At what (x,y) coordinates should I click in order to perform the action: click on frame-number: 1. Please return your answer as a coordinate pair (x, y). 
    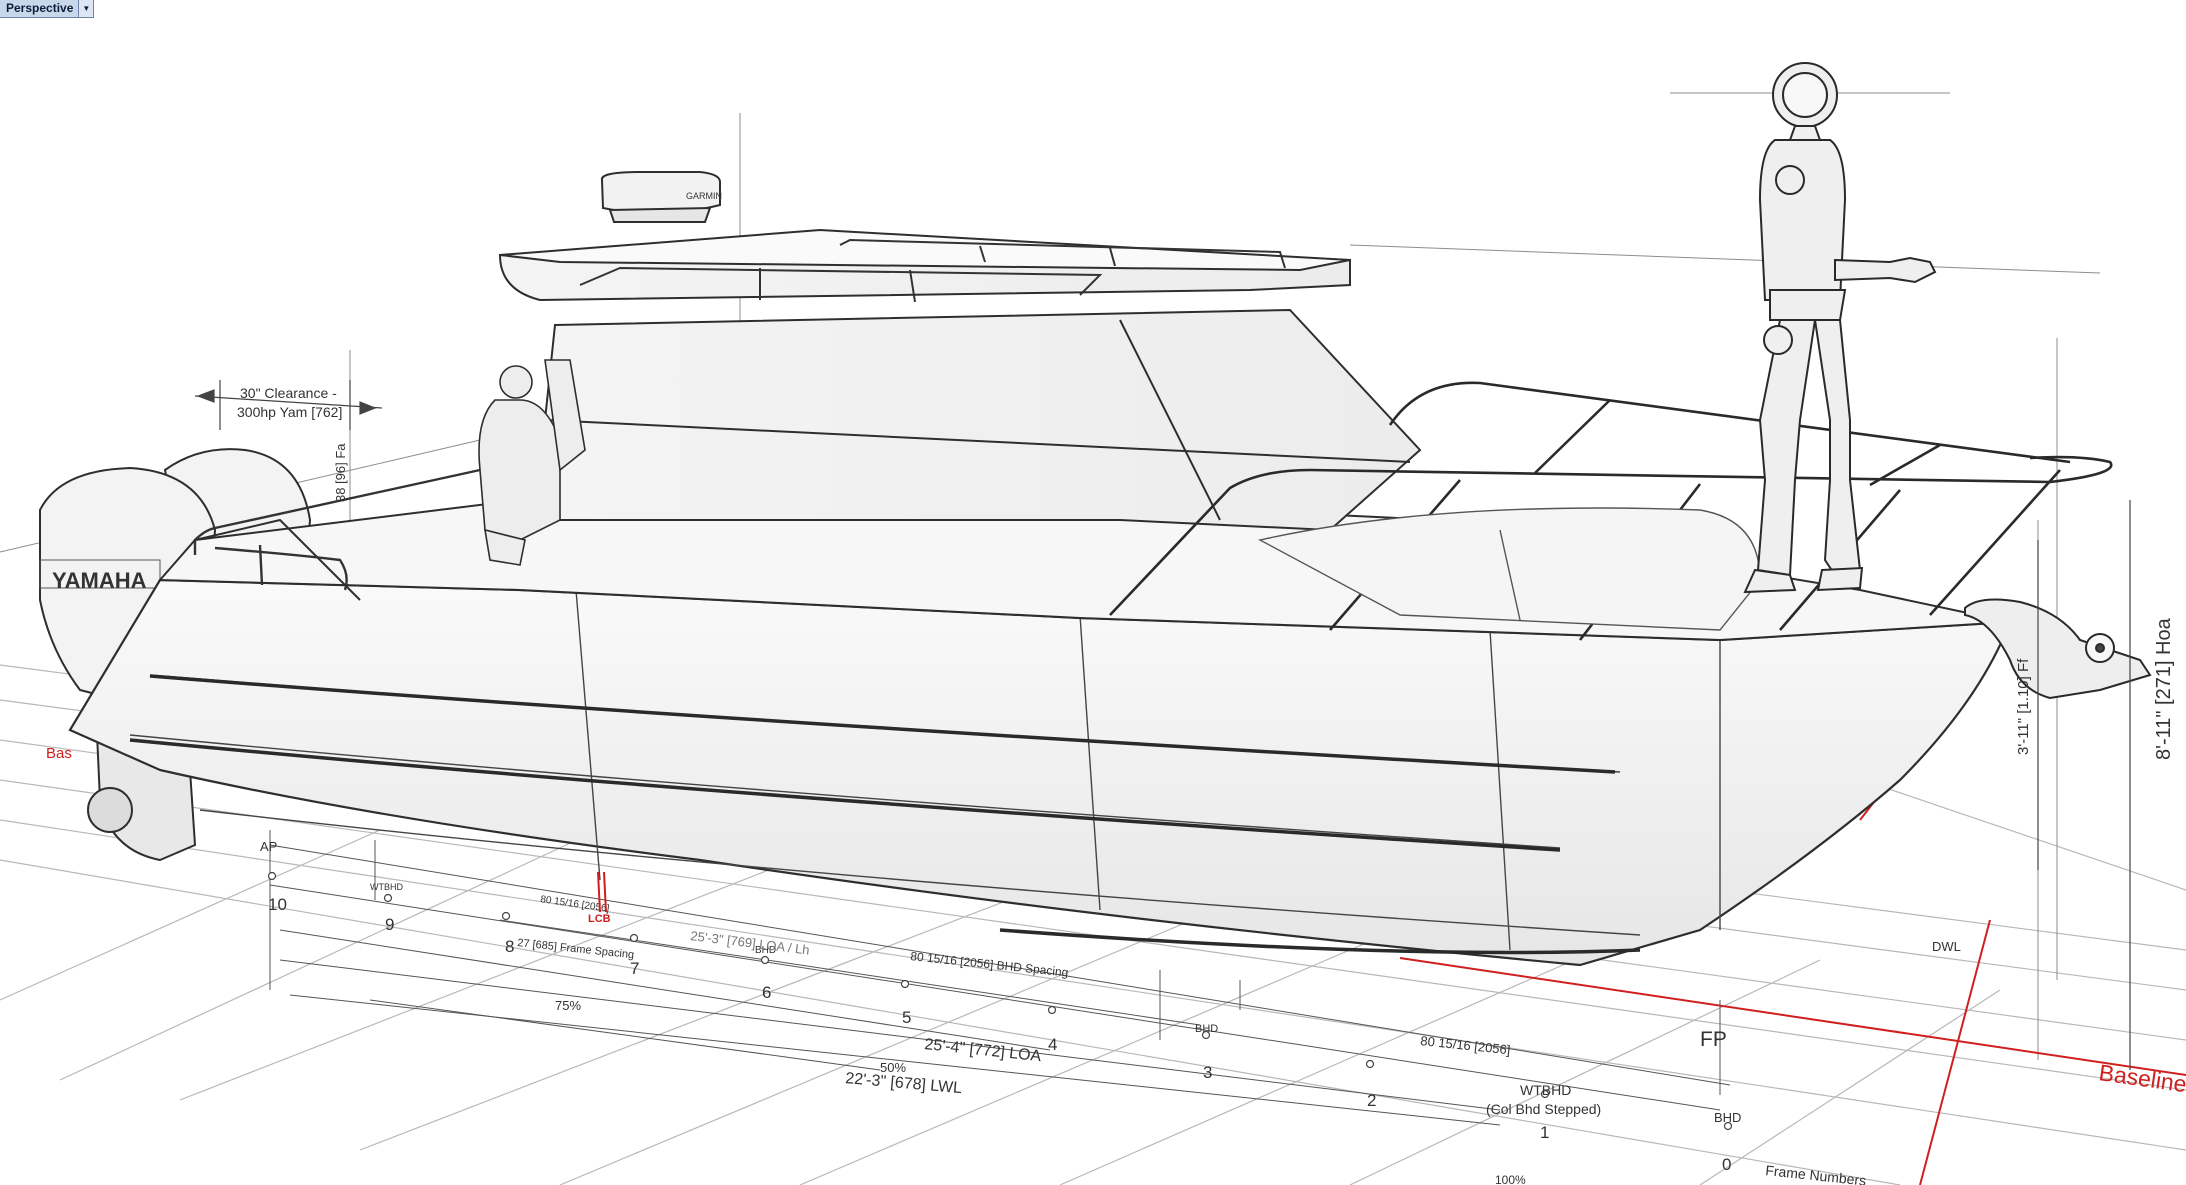
    Looking at the image, I should click on (1544, 1132).